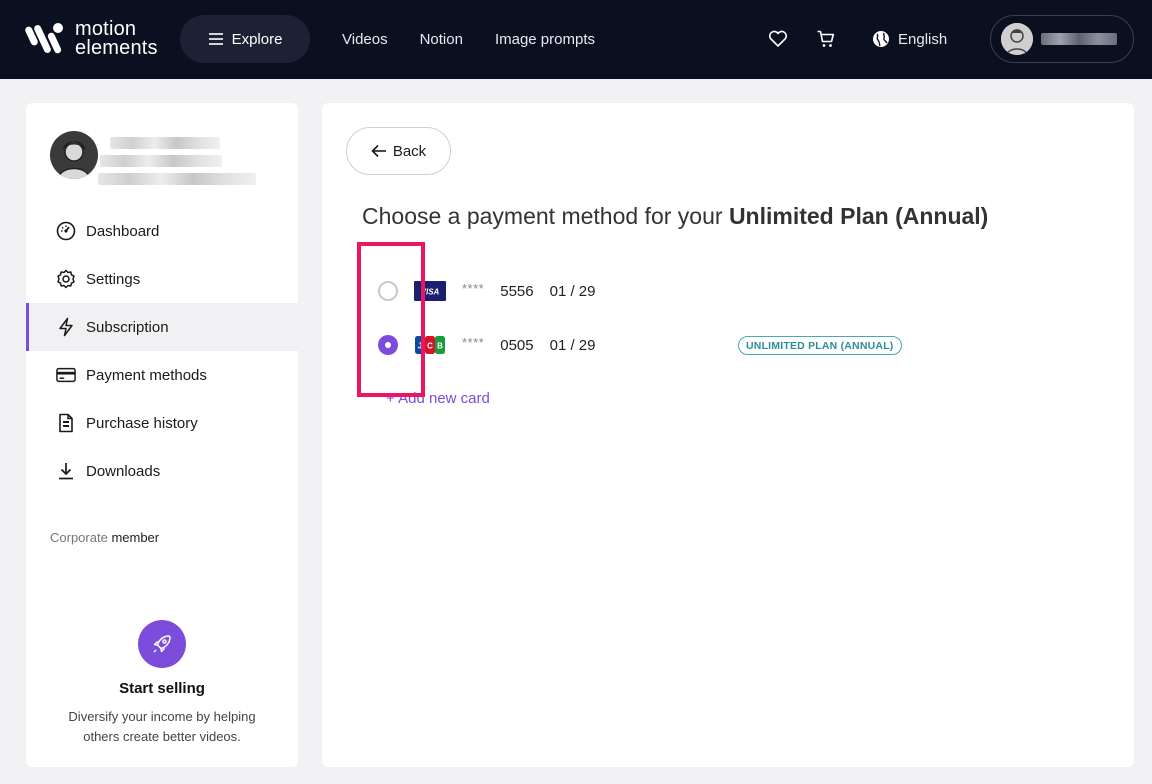 This screenshot has height=784, width=1152. What do you see at coordinates (135, 537) in the screenshot?
I see `membership-label: member` at bounding box center [135, 537].